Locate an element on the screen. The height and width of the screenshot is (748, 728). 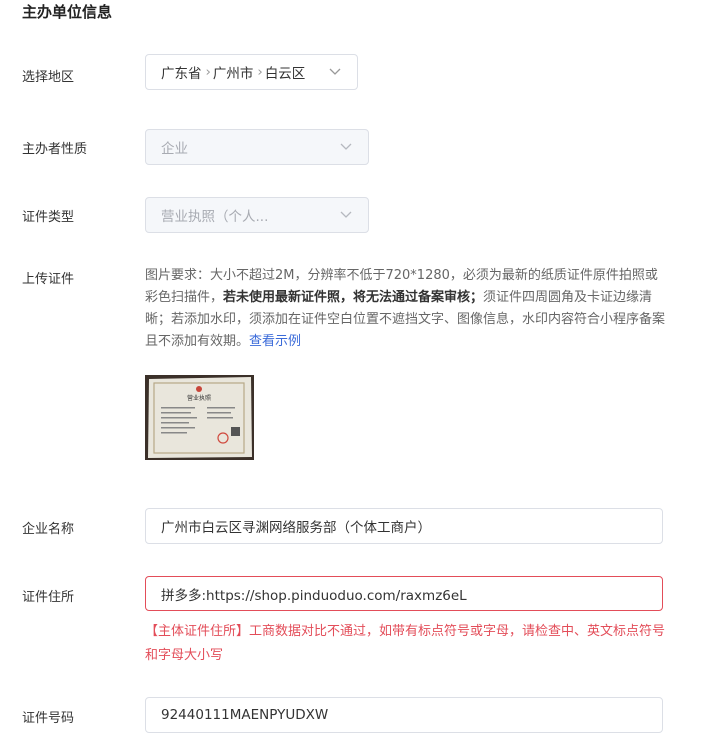
region-label: 选择地区 is located at coordinates (48, 77).